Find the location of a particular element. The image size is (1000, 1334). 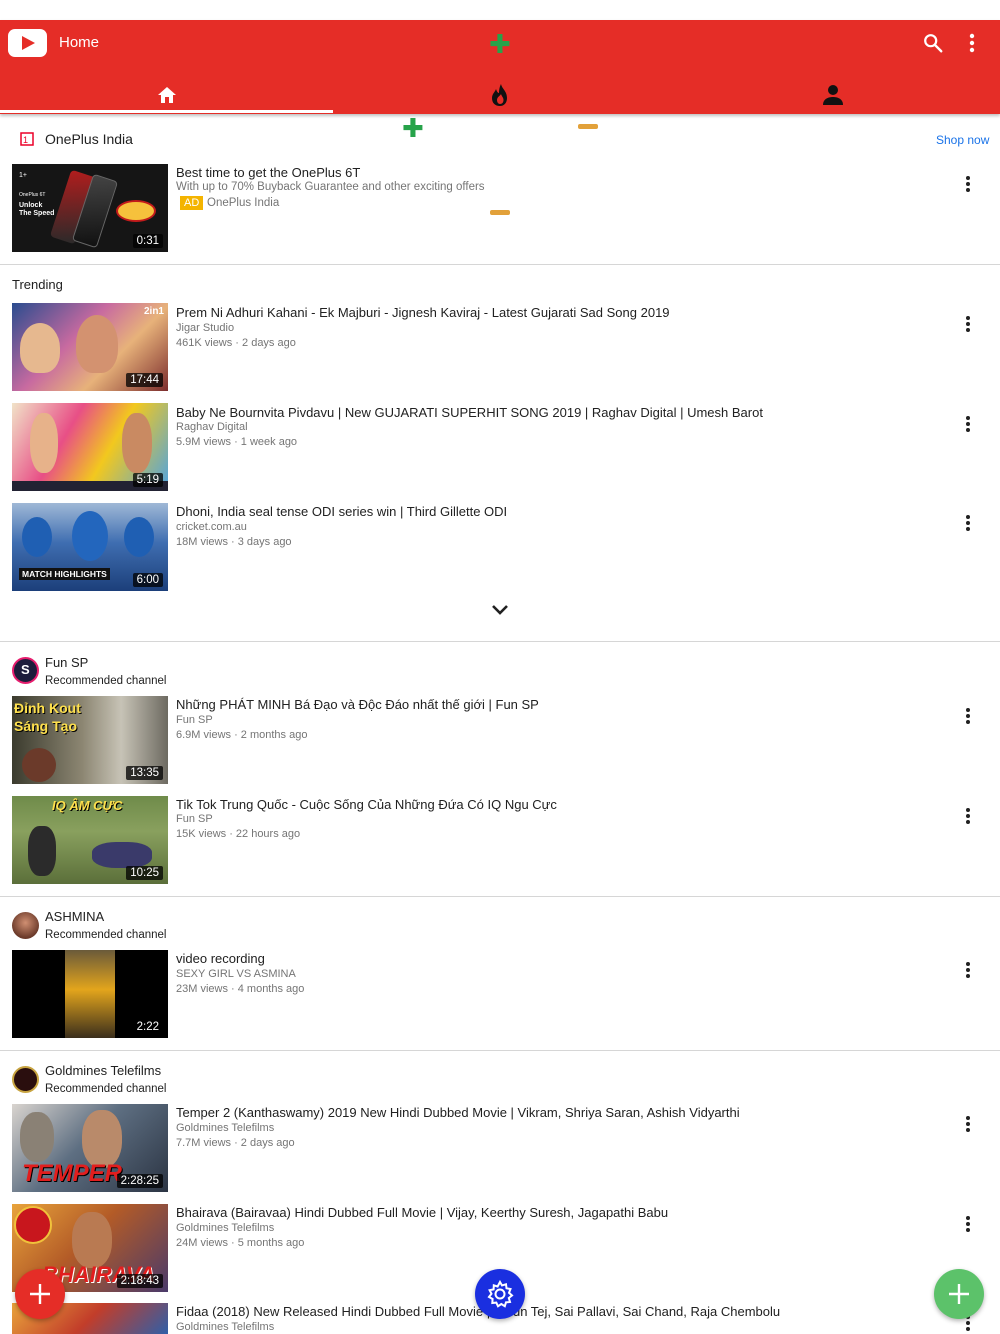

ad-title: Best time to get the OnePlus 6T is located at coordinates (268, 172).